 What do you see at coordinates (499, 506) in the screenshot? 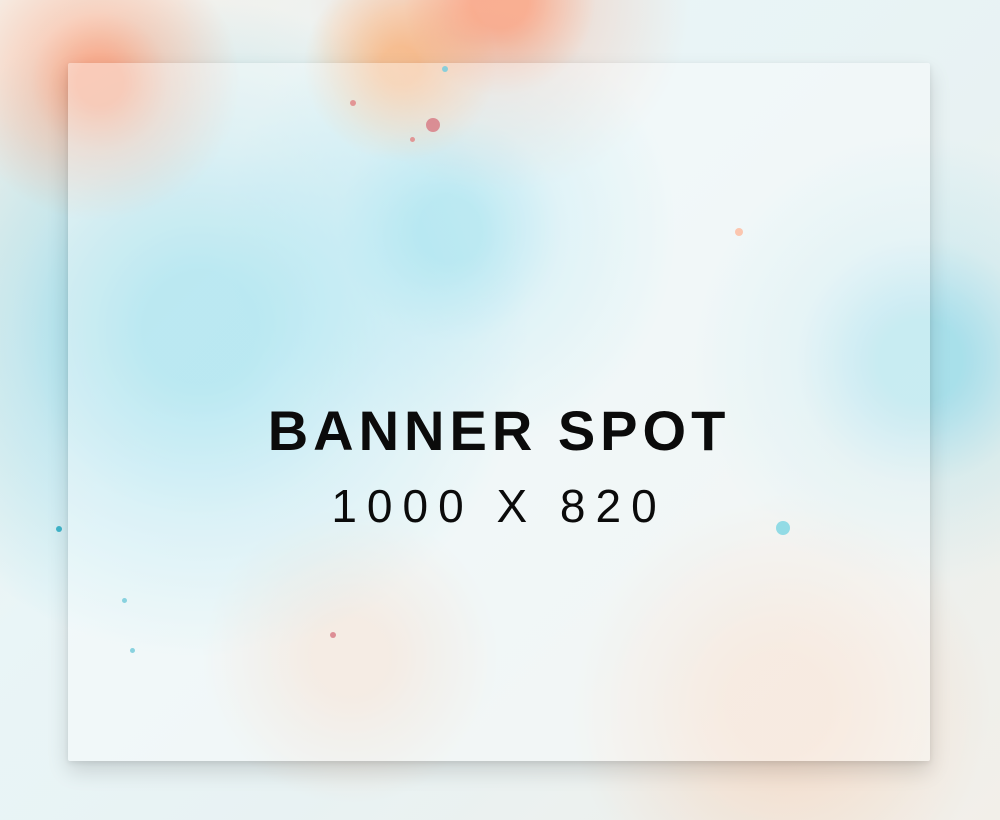
I see `banner-size-text: 1000 X 820` at bounding box center [499, 506].